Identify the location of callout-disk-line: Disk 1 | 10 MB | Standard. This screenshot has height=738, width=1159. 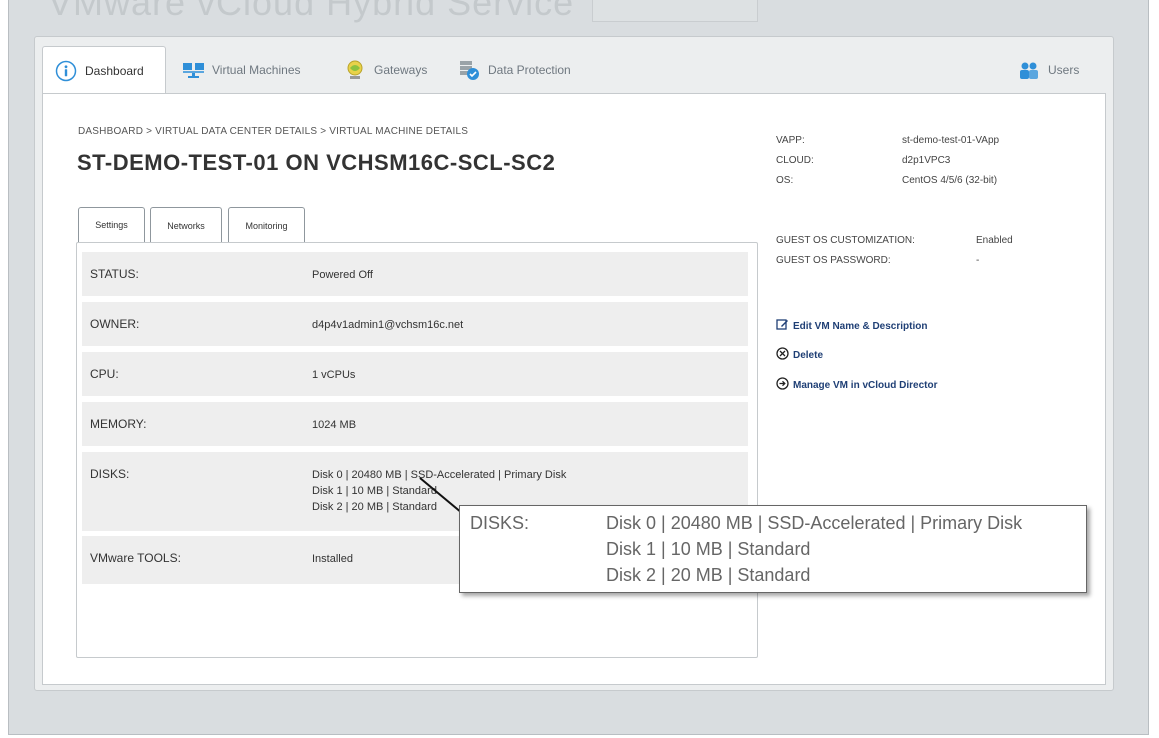
(708, 549).